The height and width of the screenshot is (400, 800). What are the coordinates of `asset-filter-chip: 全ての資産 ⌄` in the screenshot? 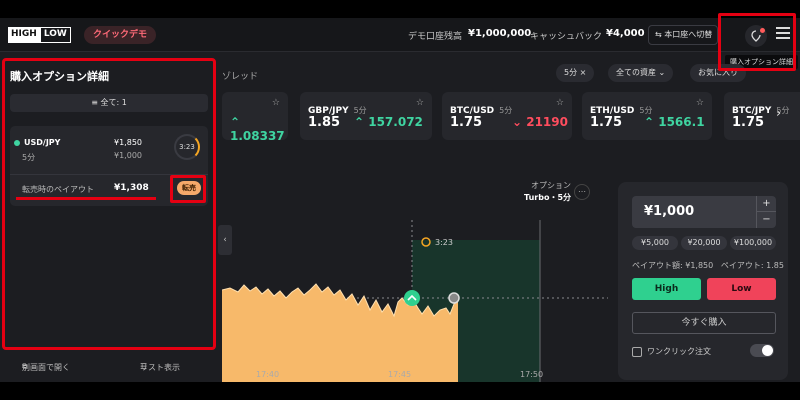 It's located at (641, 73).